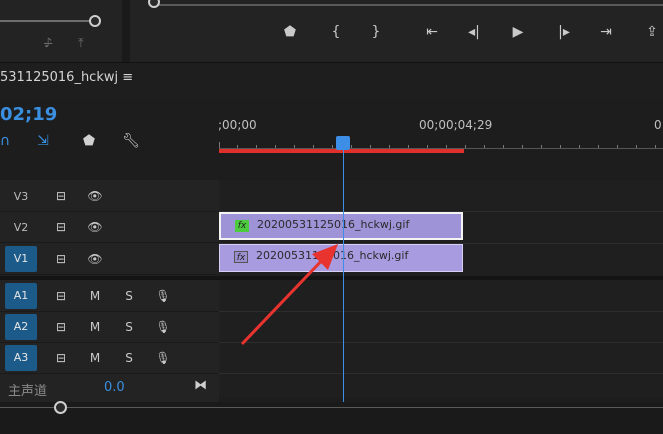  What do you see at coordinates (126, 31) in the screenshot?
I see `panel-divider` at bounding box center [126, 31].